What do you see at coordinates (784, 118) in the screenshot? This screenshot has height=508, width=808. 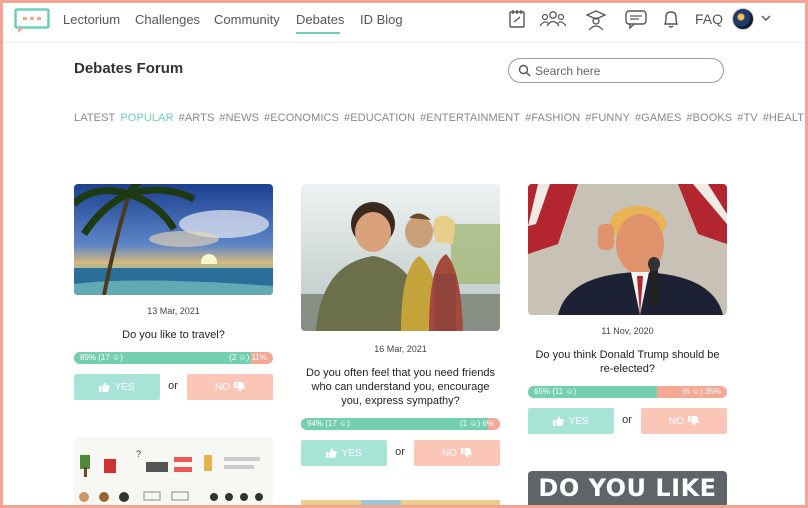 I see `tag-health: #HEALTH` at bounding box center [784, 118].